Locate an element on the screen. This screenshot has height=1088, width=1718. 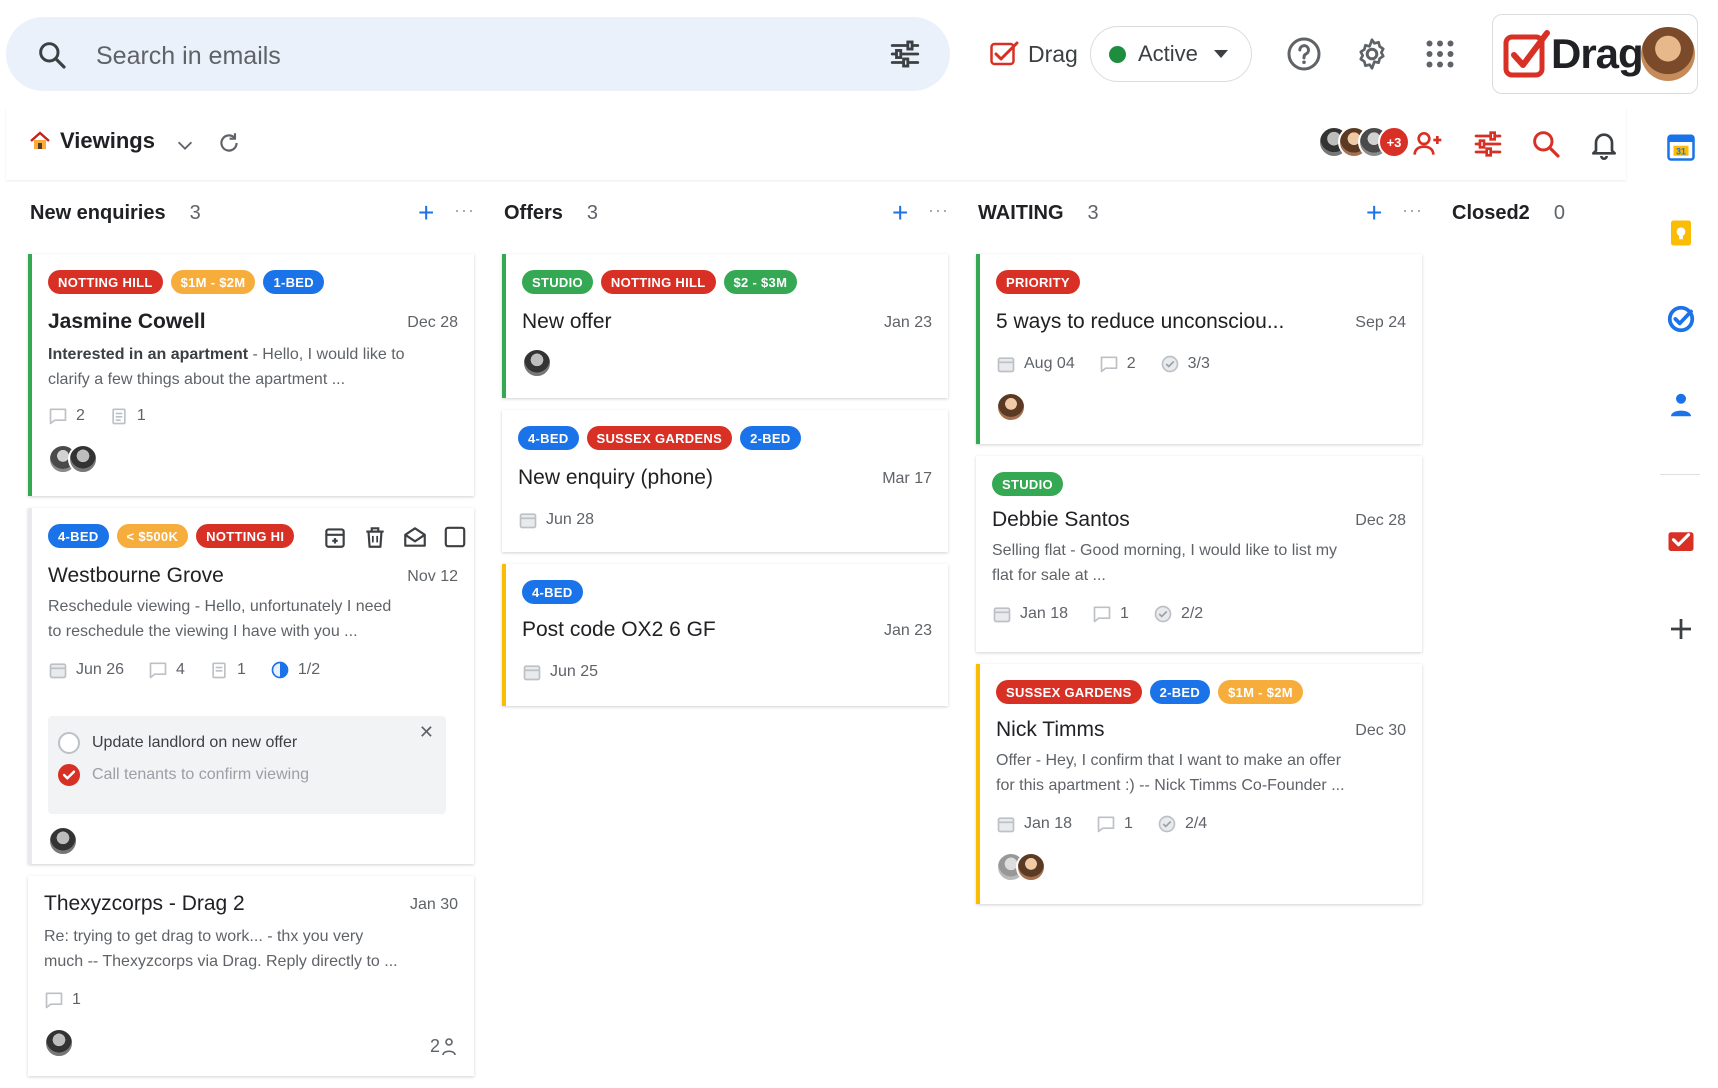
assign-count: 2 is located at coordinates (443, 1046).